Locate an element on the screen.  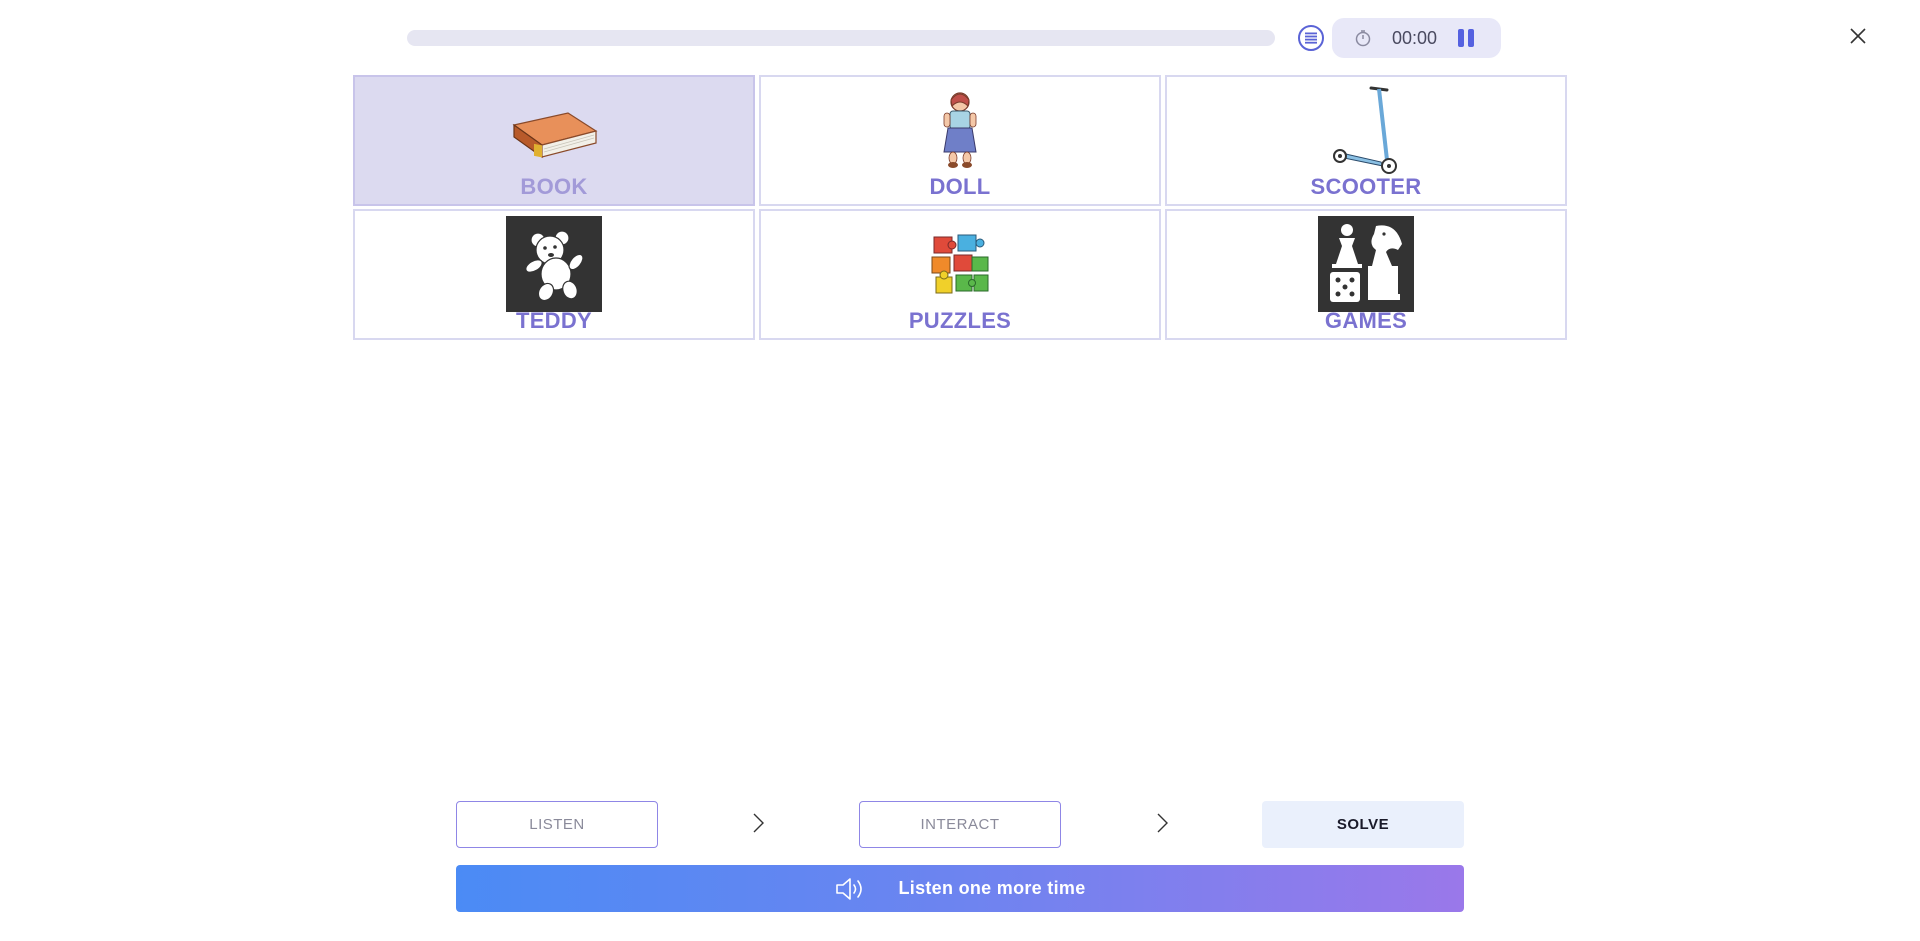
teddy-bear-icon is located at coordinates (554, 264).